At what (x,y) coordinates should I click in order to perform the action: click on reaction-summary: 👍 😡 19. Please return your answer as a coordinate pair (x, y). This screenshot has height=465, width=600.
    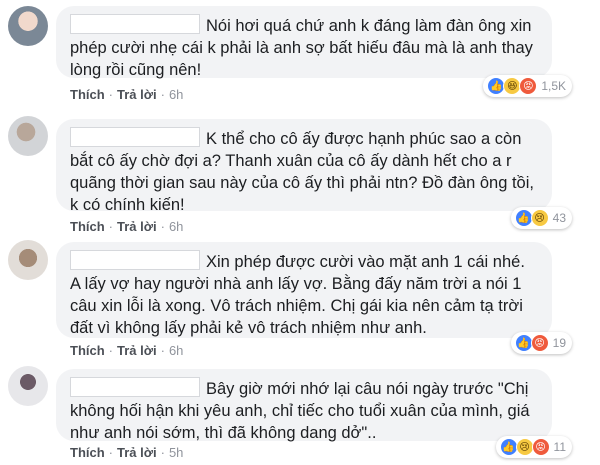
    Looking at the image, I should click on (541, 343).